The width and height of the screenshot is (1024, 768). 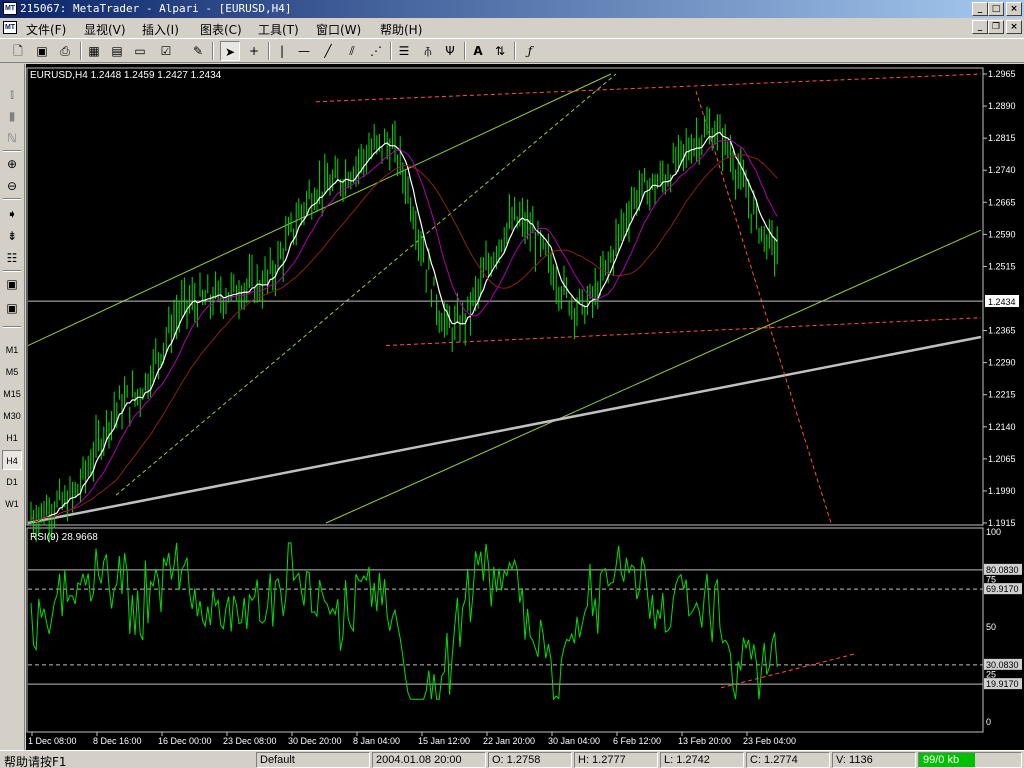 I want to click on chart-window-icon: MT, so click(x=10, y=27).